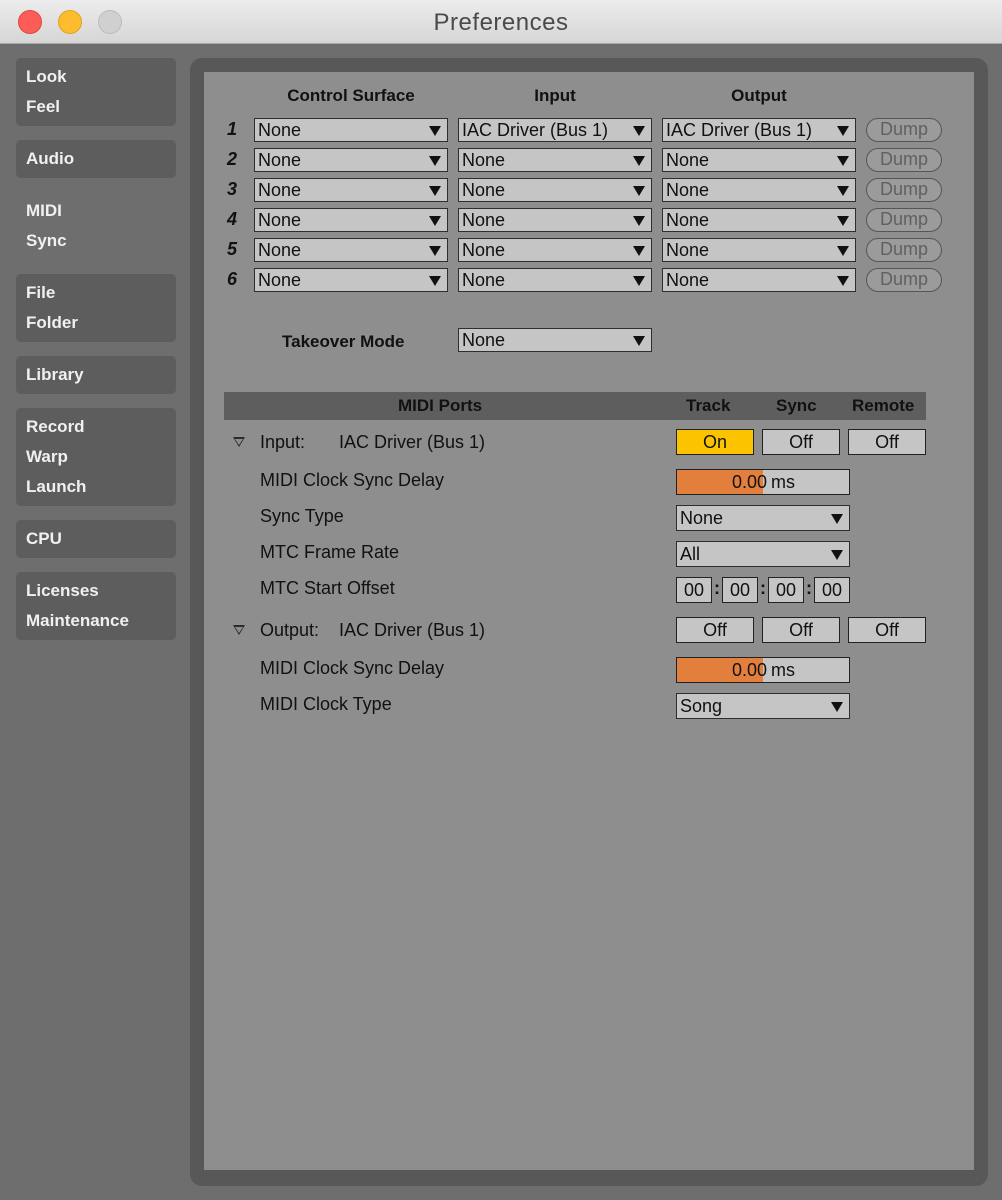 The image size is (1002, 1200). I want to click on midi-output-dropdown-5: None, so click(759, 250).